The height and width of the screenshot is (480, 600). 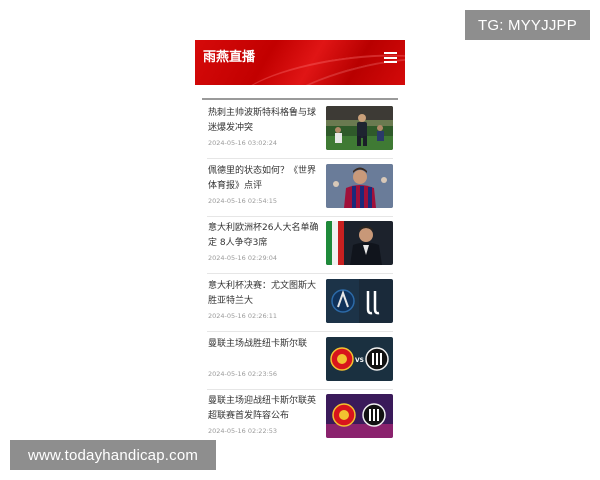 What do you see at coordinates (300, 62) in the screenshot?
I see `site-header: 雨燕直播` at bounding box center [300, 62].